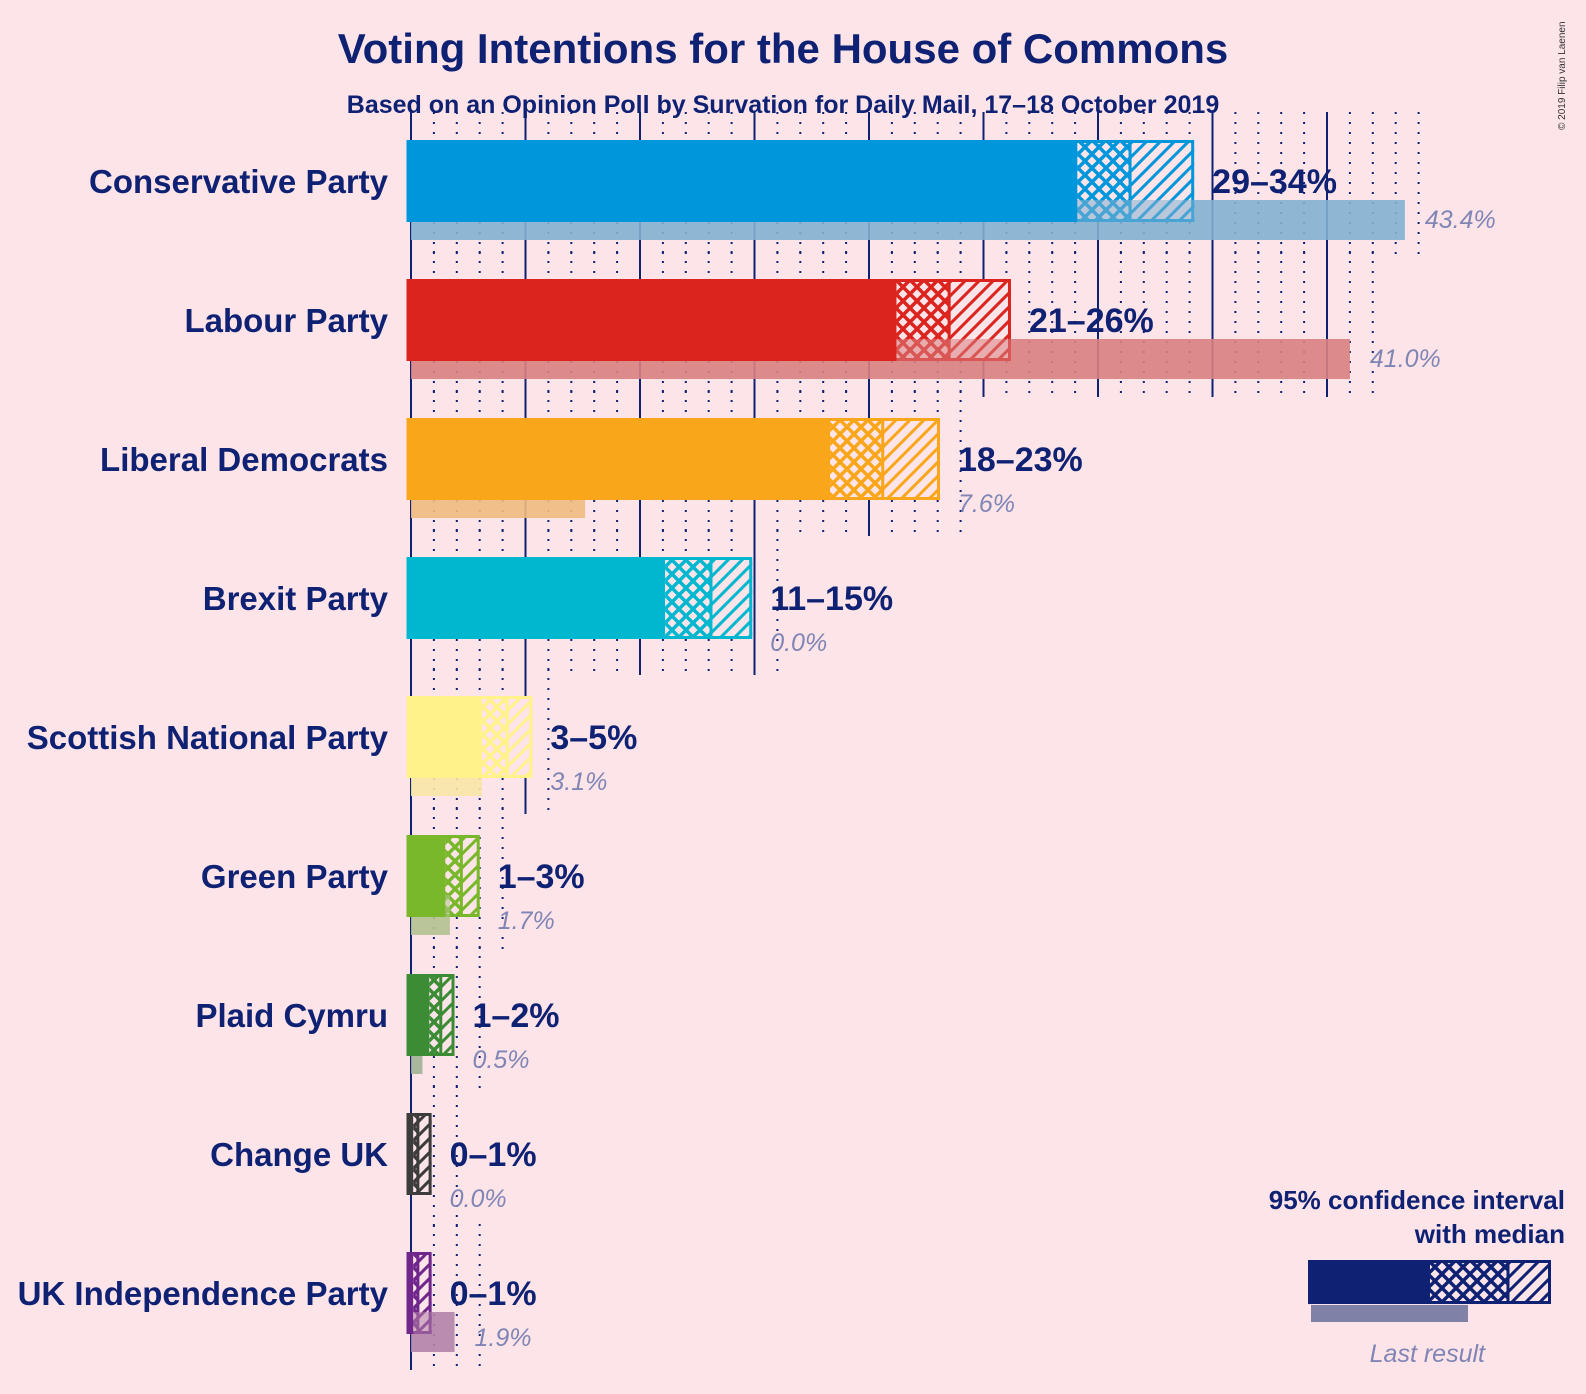 This screenshot has height=1394, width=1586. What do you see at coordinates (1389, 1313) in the screenshot?
I see `legend-last-result-swatch` at bounding box center [1389, 1313].